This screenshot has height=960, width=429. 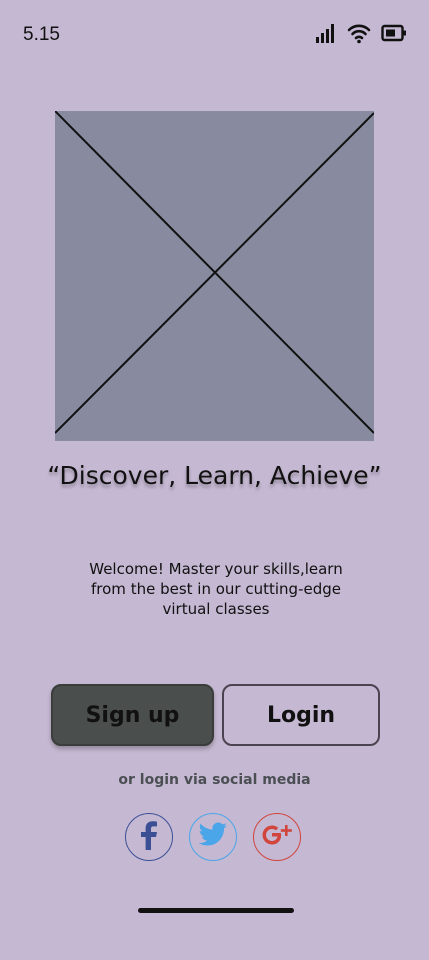 I want to click on status-time: 5.15, so click(x=41, y=34).